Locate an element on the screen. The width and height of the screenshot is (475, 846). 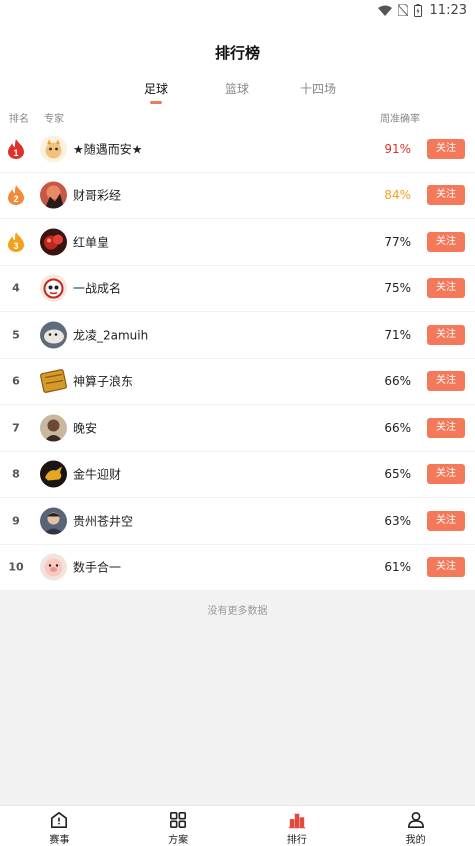
flame-medal-icon: 3 is located at coordinates (16, 241).